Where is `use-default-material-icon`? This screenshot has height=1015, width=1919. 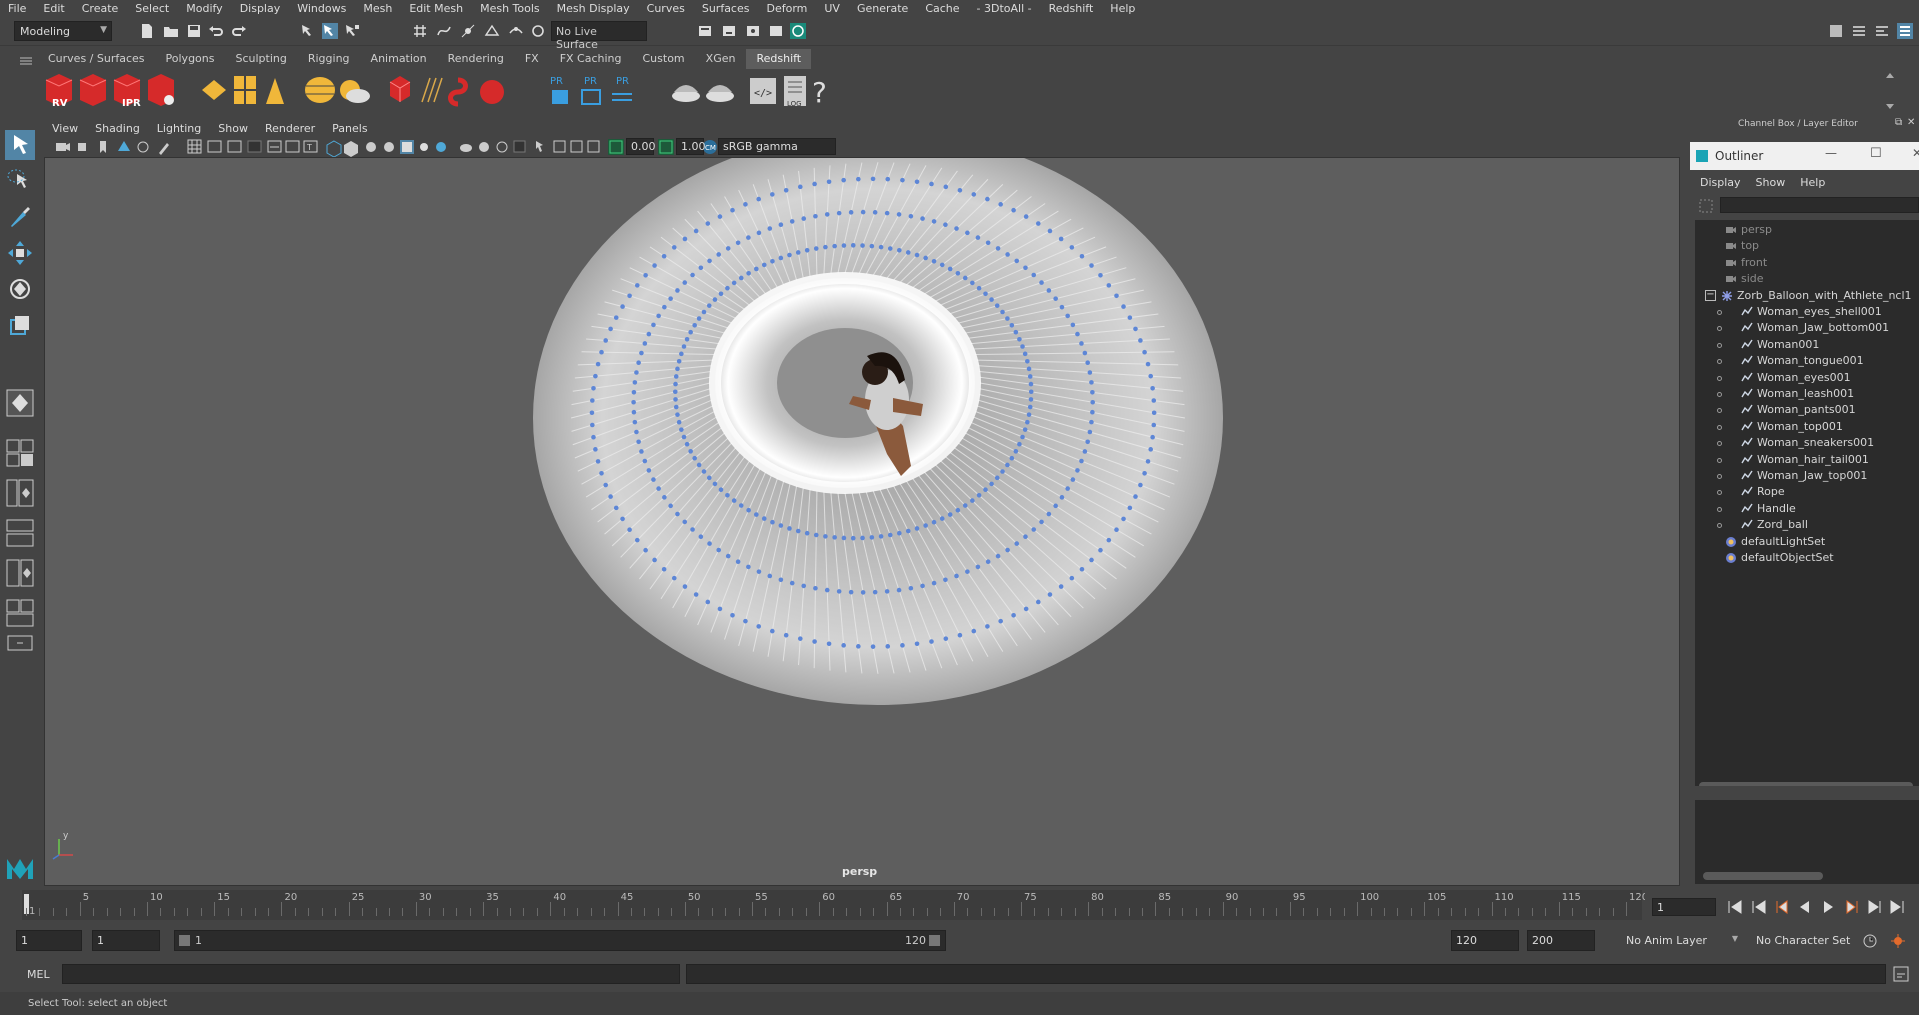
use-default-material-icon is located at coordinates (371, 147).